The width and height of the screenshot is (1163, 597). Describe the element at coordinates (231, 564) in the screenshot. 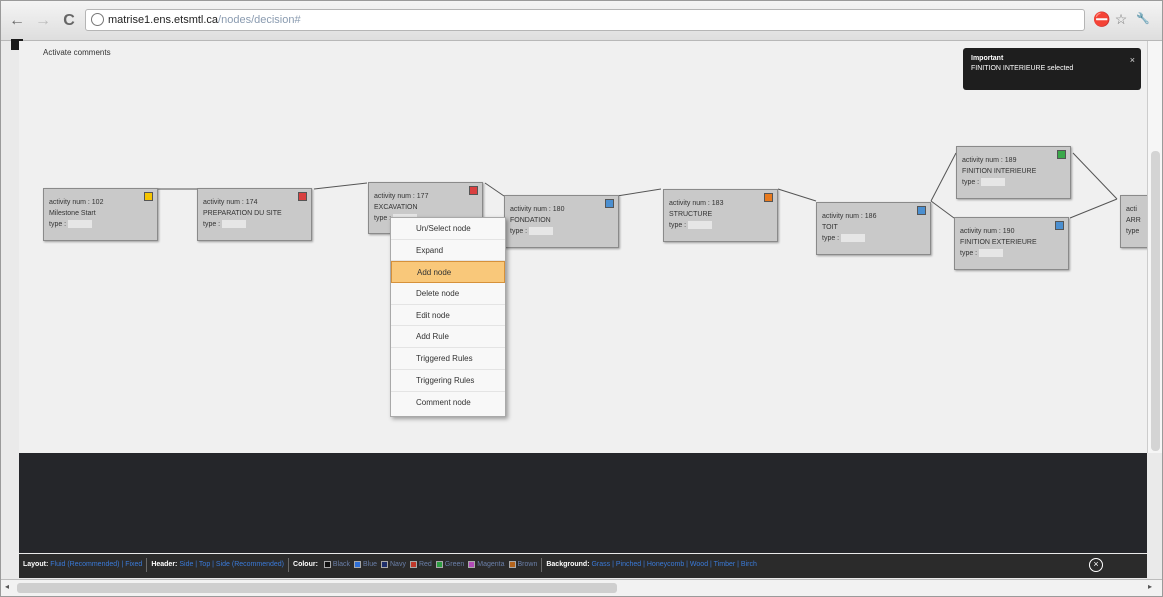

I see `header-options: Side | Top | Side (Recommended)` at that location.